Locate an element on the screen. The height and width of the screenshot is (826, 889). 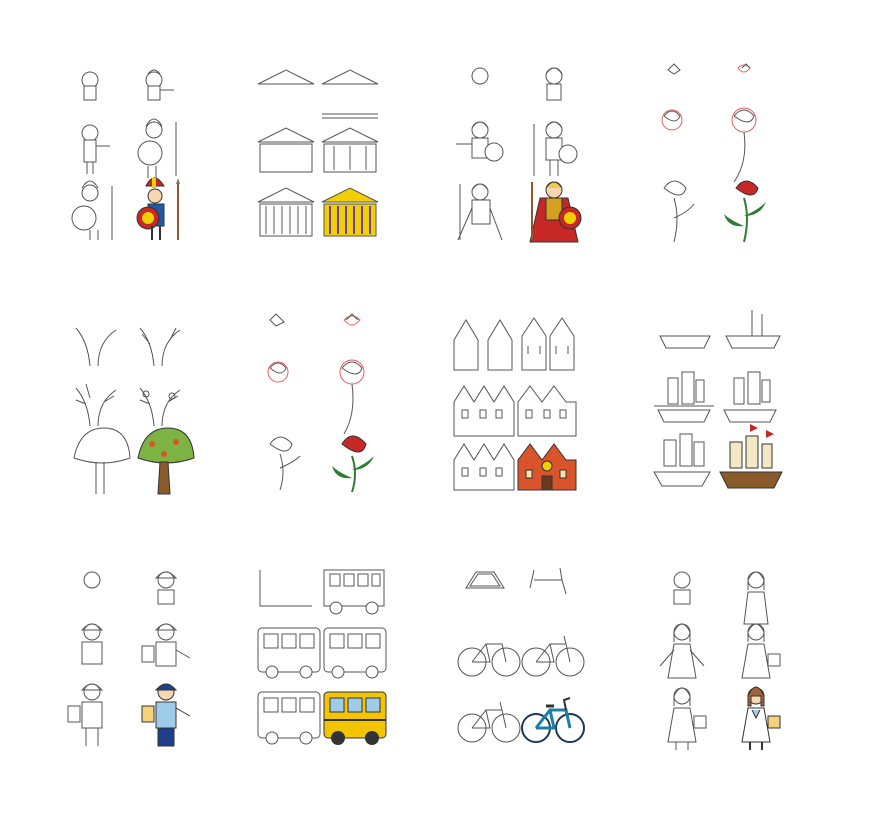
card-roman-gladiator is located at coordinates (518, 151).